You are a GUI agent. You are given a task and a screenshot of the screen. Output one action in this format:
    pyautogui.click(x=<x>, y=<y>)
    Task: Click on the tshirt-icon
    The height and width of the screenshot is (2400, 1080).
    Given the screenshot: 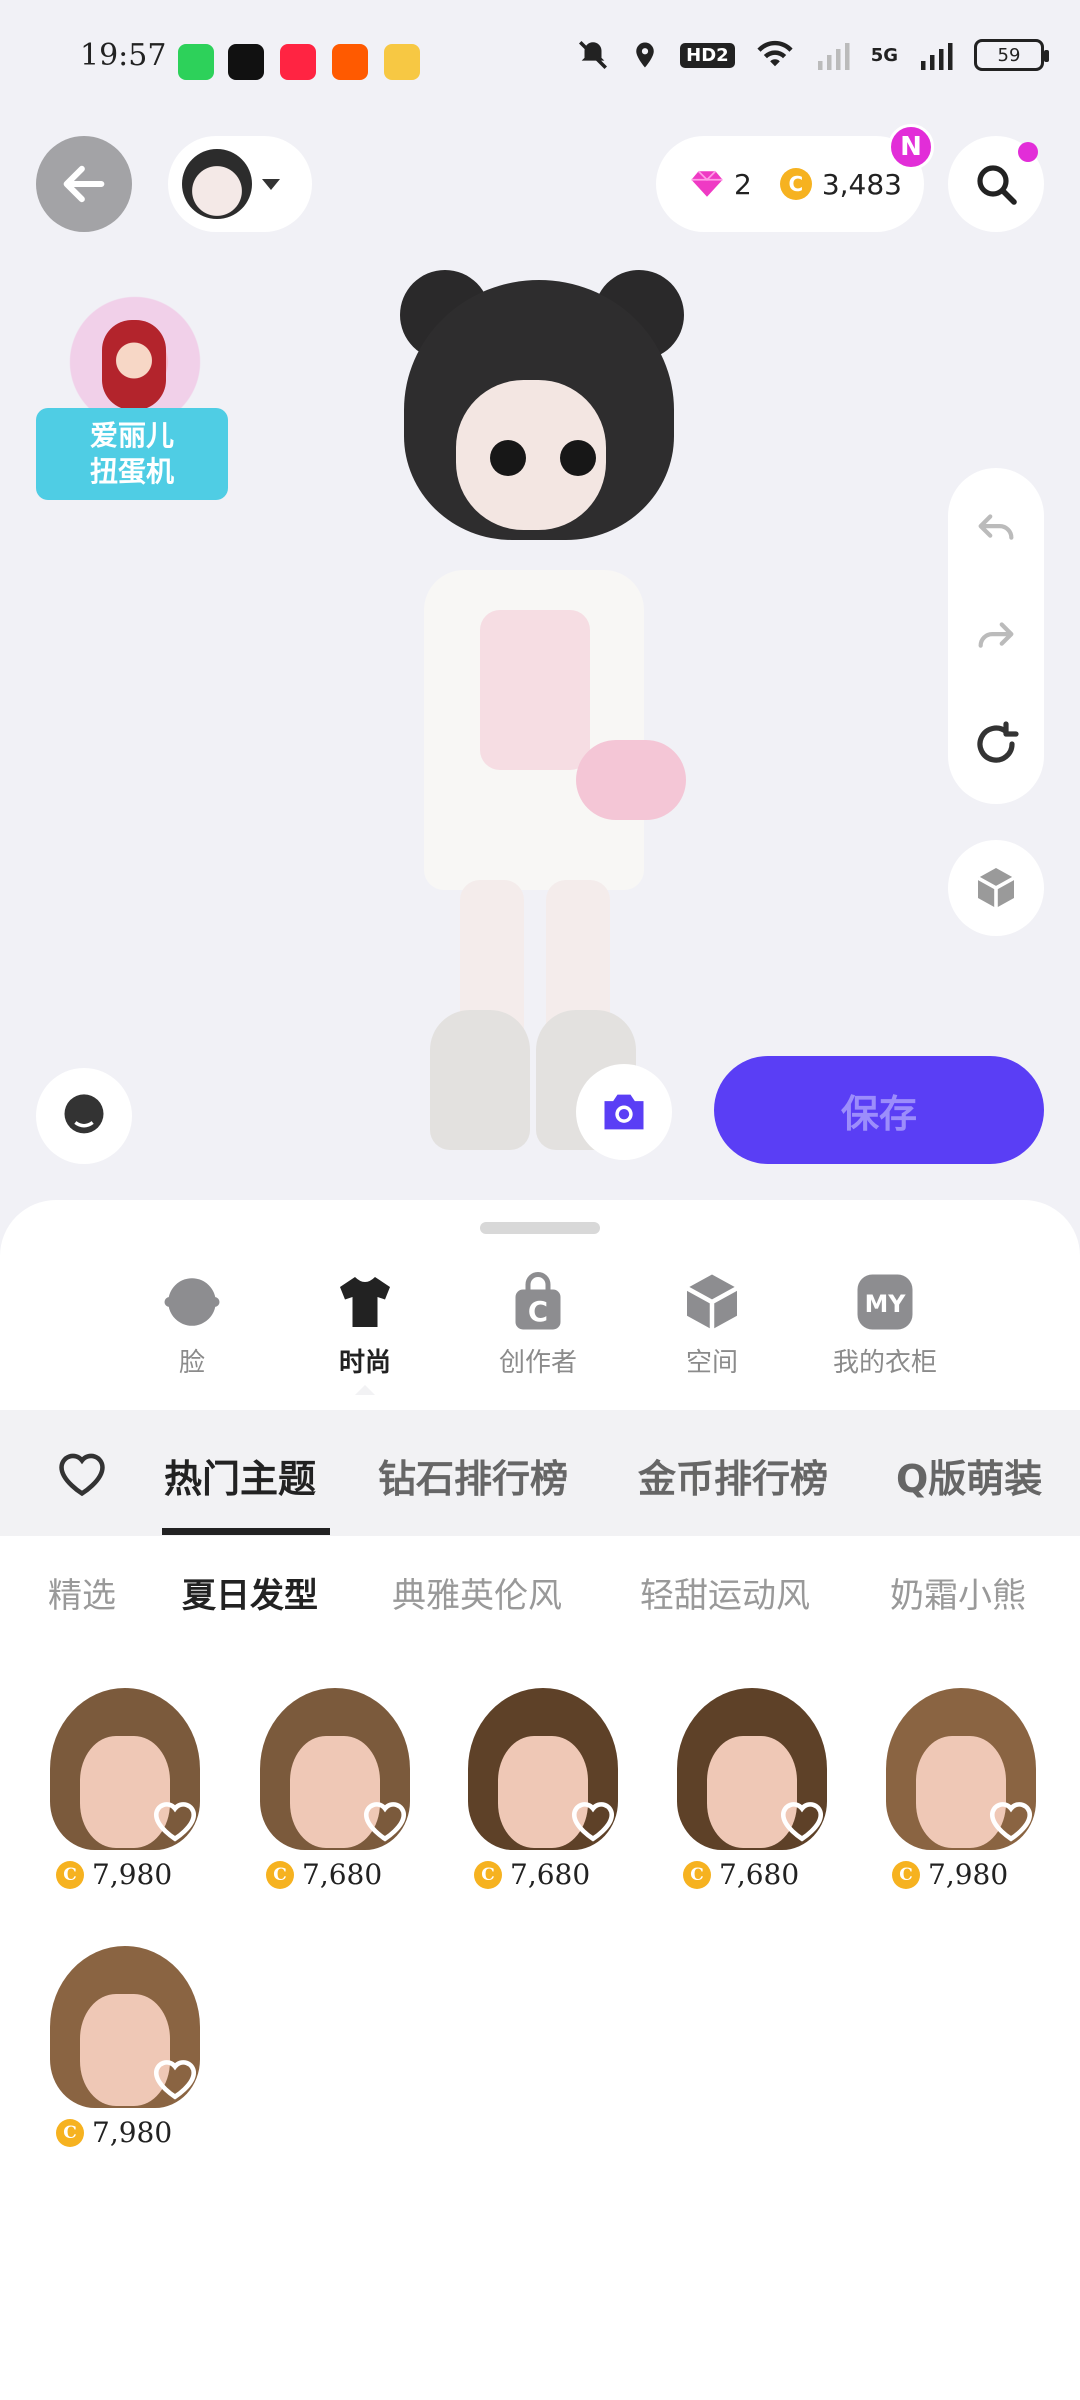 What is the action you would take?
    pyautogui.click(x=365, y=1302)
    